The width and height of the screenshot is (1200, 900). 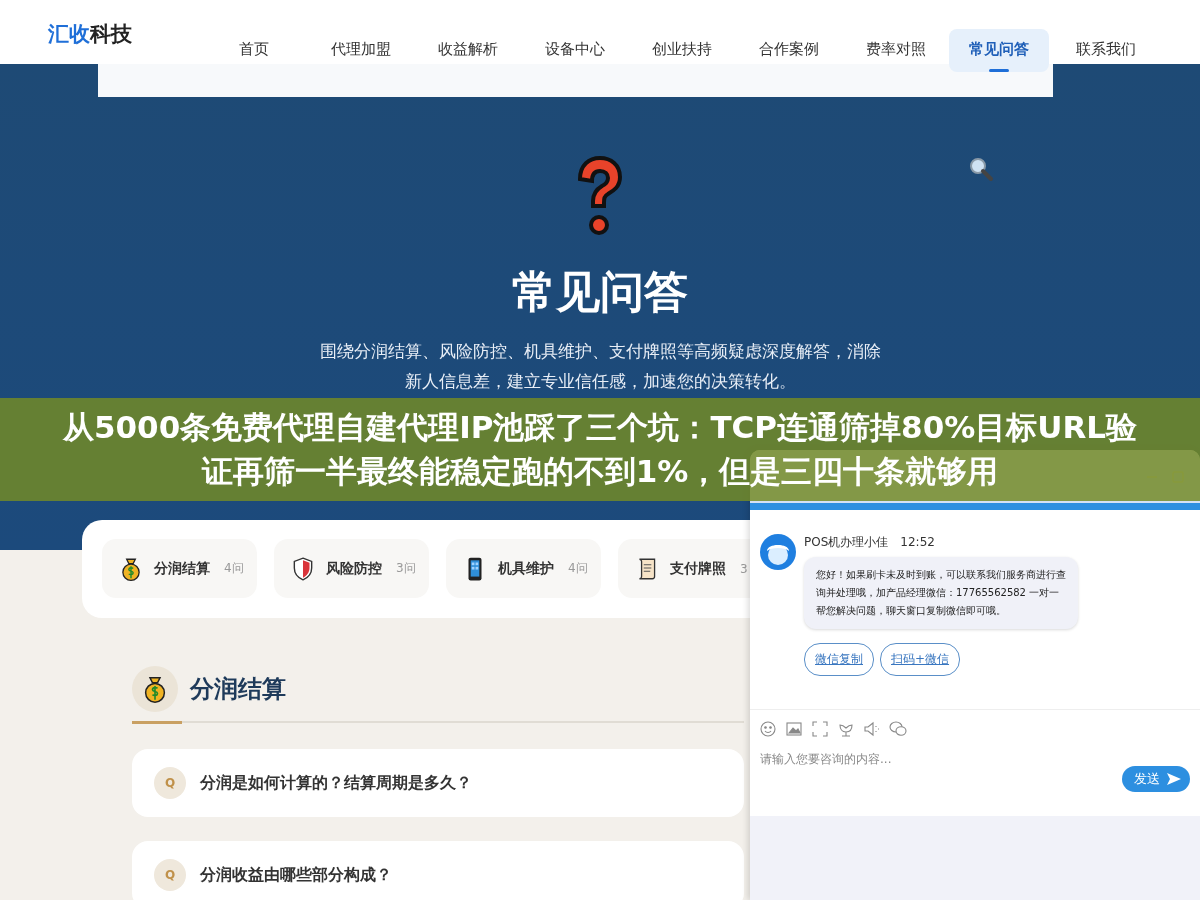 What do you see at coordinates (438, 870) in the screenshot?
I see `question-card: Q 分润收益由哪些部分构成？` at bounding box center [438, 870].